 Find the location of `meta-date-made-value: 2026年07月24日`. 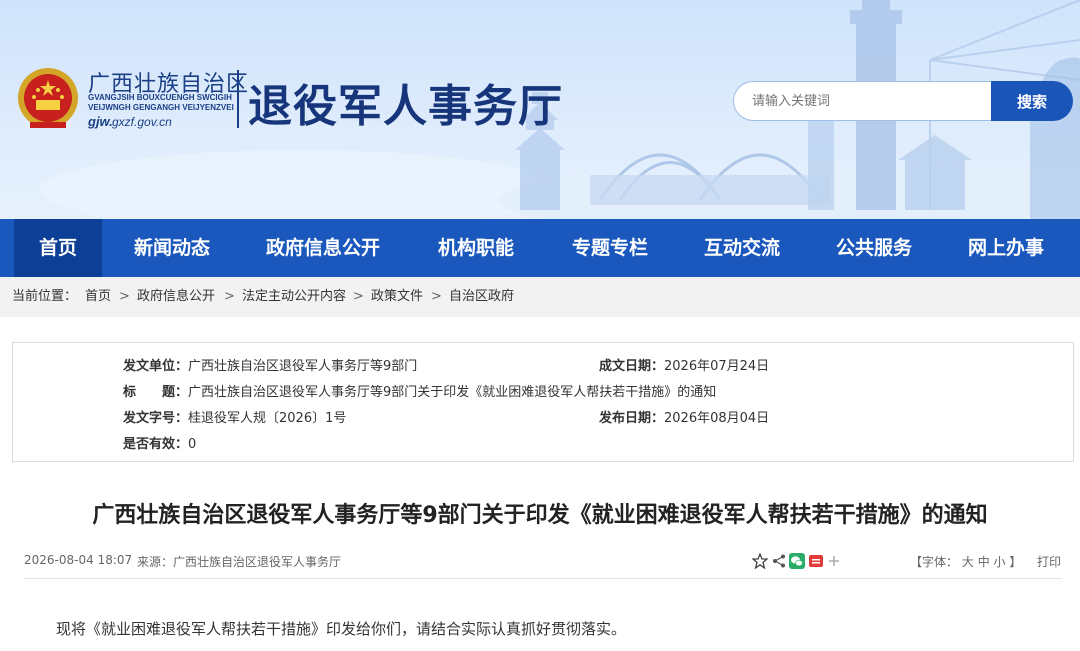

meta-date-made-value: 2026年07月24日 is located at coordinates (717, 366).